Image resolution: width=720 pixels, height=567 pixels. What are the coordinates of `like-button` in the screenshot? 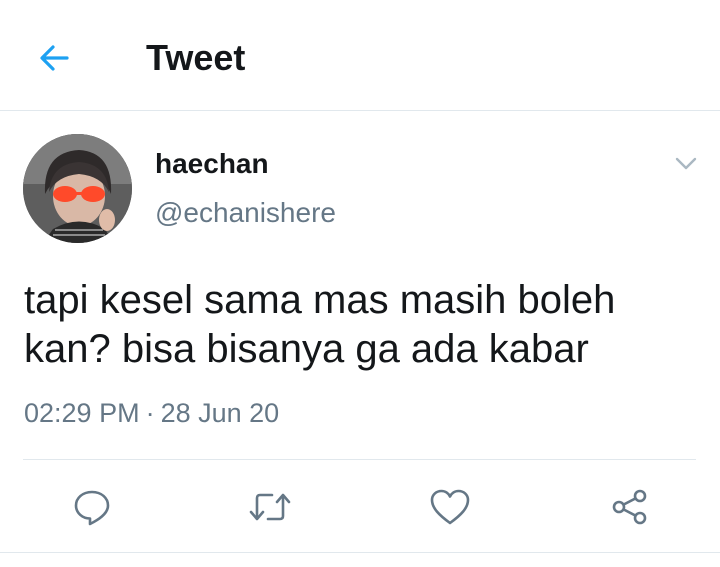 It's located at (450, 507).